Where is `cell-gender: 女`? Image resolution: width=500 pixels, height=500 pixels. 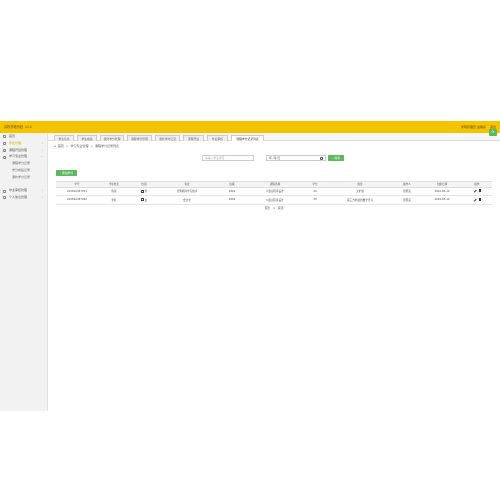 cell-gender: 女 is located at coordinates (144, 200).